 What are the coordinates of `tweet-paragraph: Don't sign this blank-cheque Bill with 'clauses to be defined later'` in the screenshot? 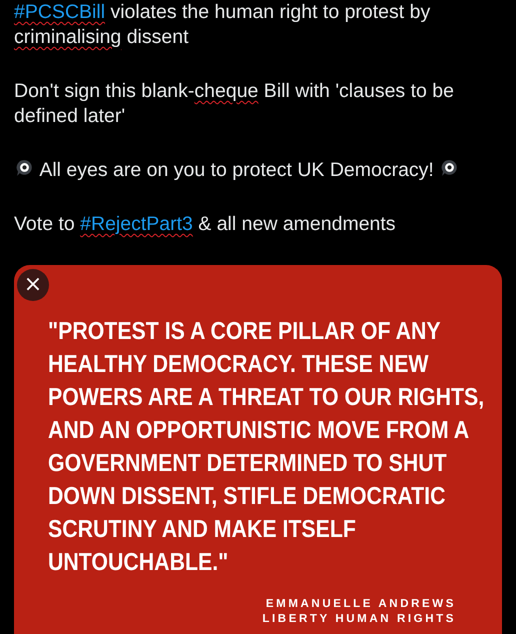 It's located at (234, 104).